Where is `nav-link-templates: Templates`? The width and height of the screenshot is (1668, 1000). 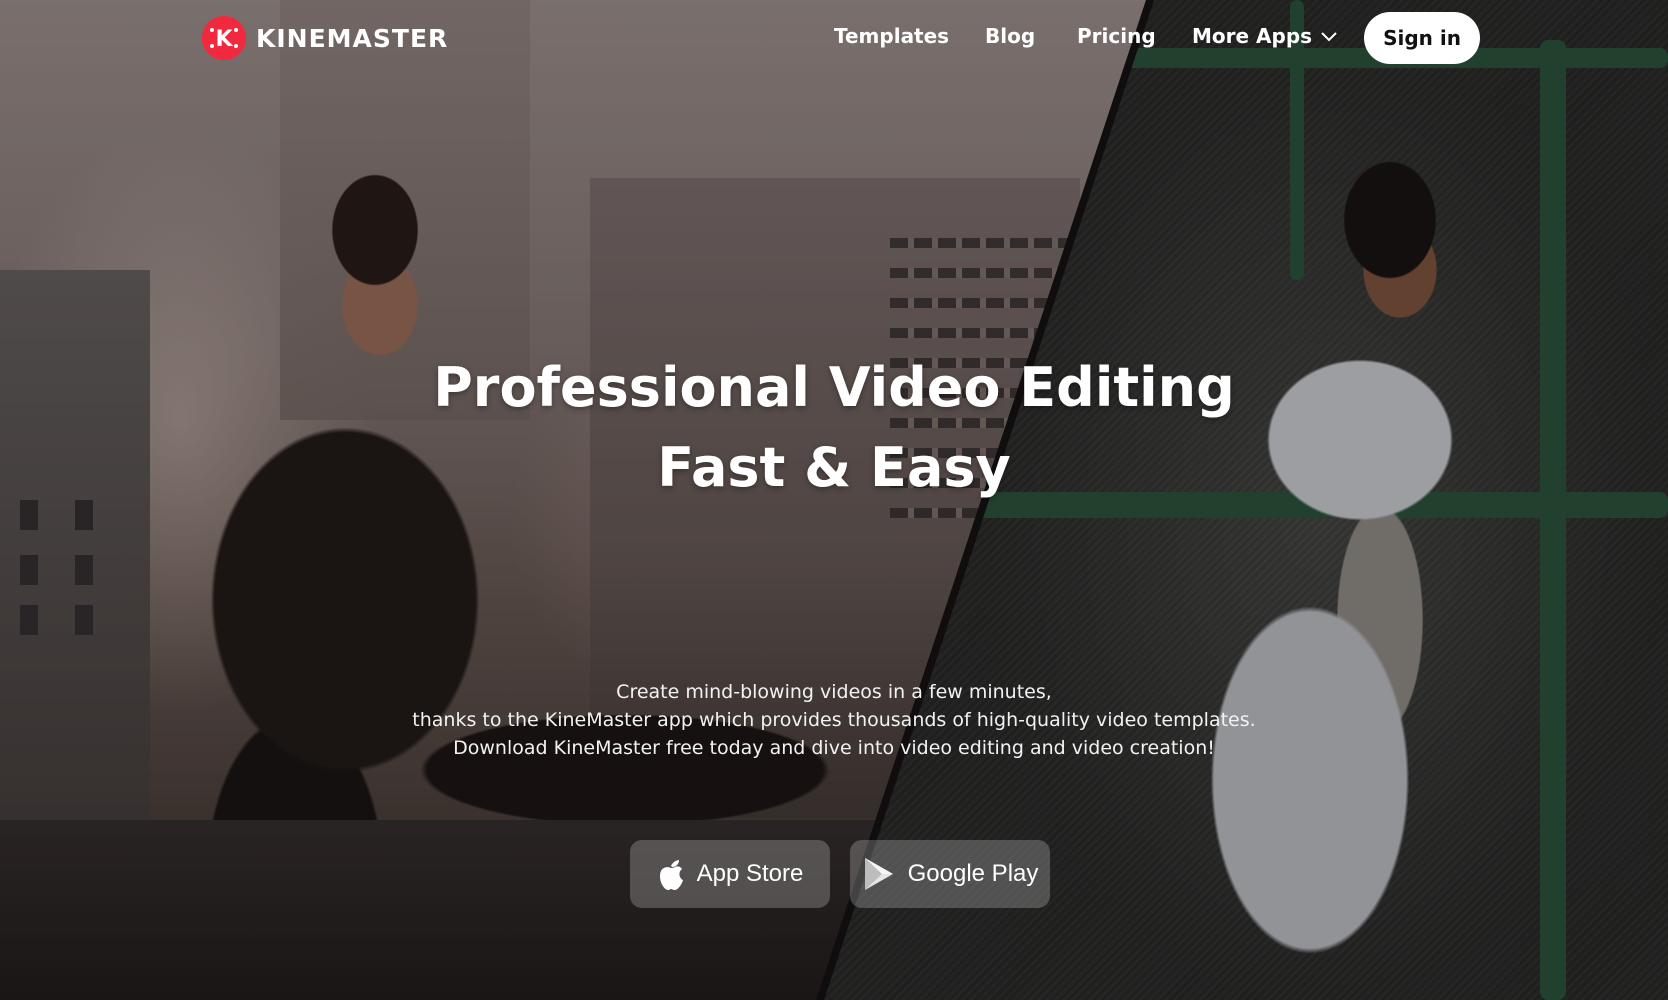
nav-link-templates: Templates is located at coordinates (891, 36).